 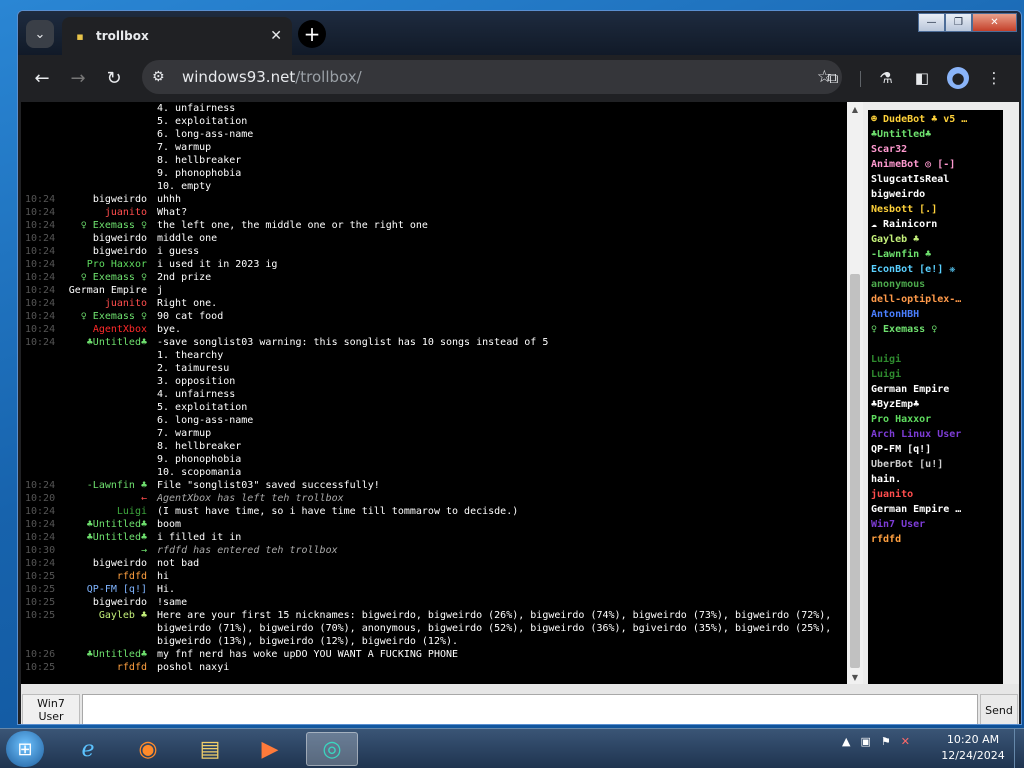 I want to click on message-nick: Gayleb ♣, so click(x=102, y=628).